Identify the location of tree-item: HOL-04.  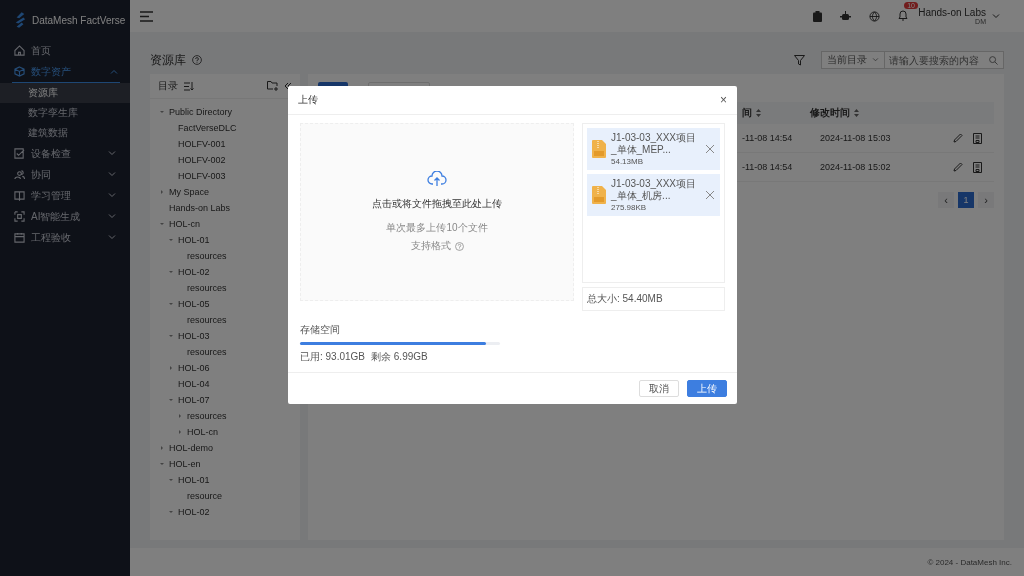
(194, 384).